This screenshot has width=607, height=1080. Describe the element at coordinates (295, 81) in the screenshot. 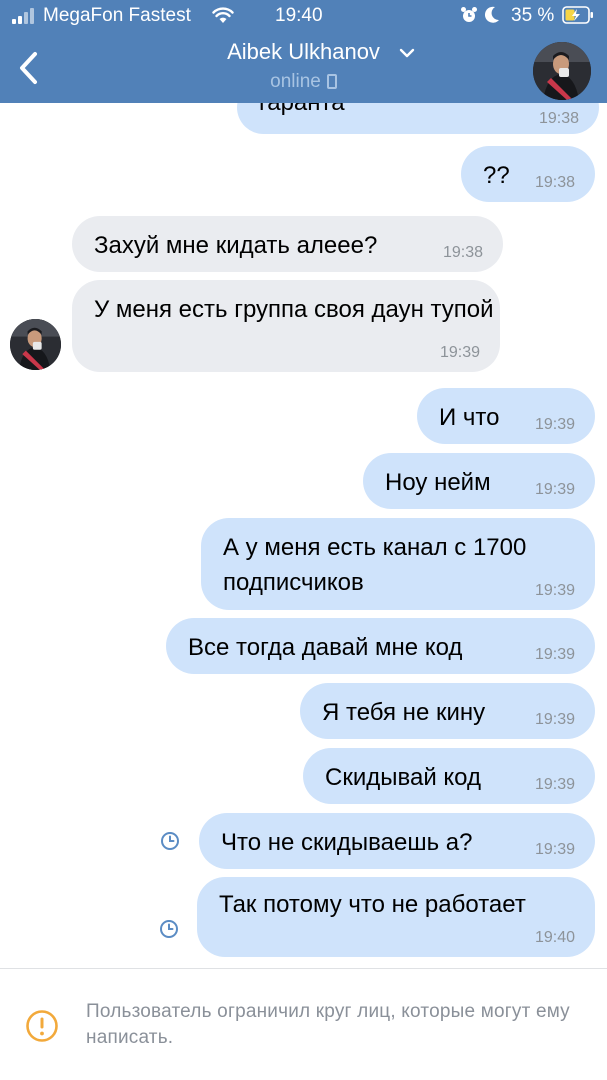

I see `online-status-text: online` at that location.